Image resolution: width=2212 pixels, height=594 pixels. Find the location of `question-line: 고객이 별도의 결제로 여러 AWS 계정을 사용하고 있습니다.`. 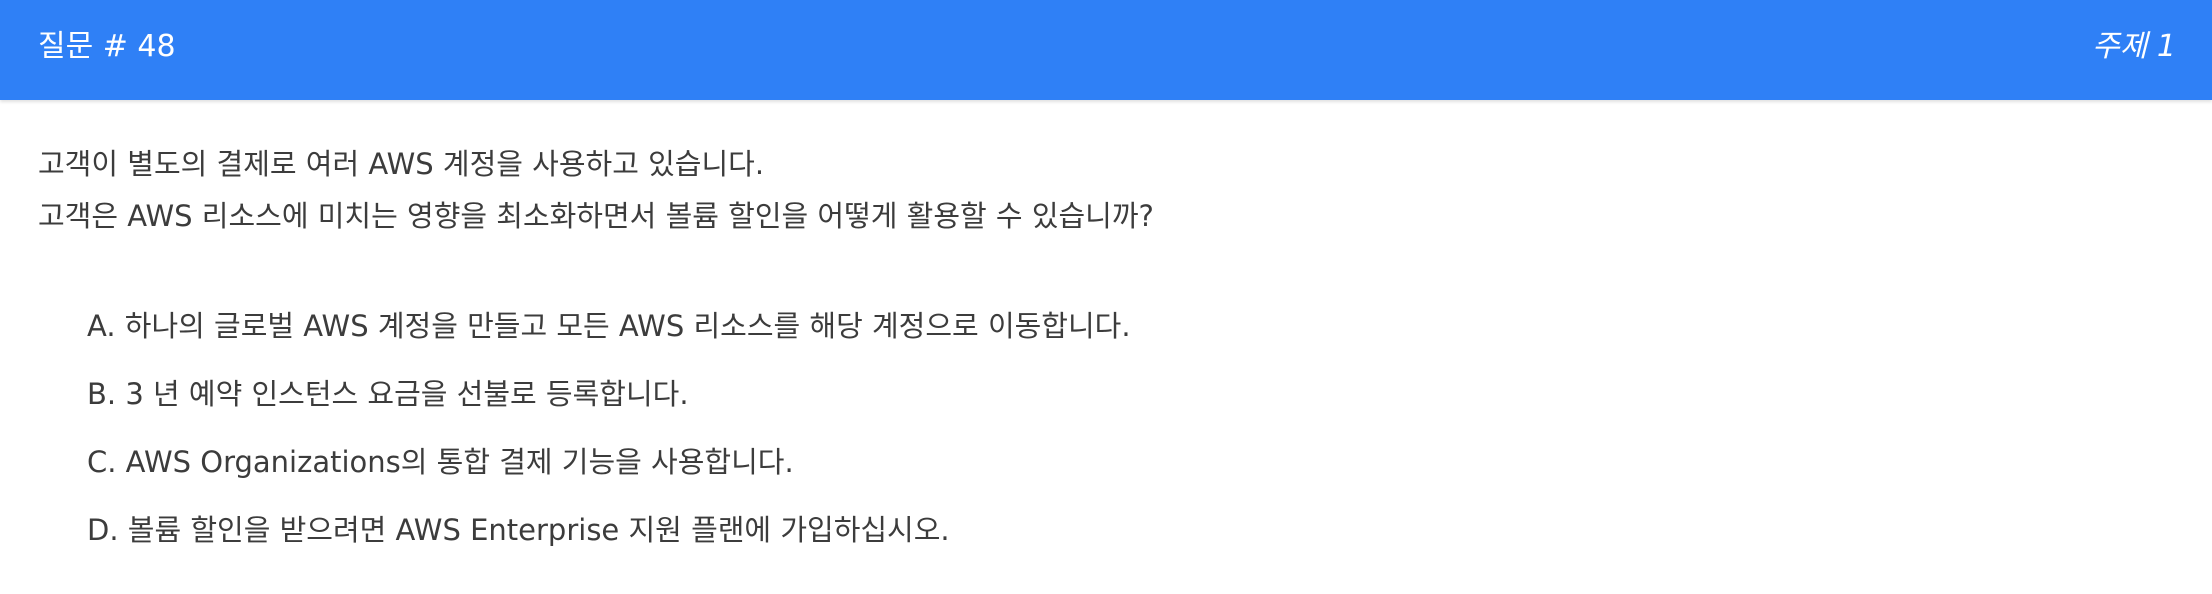

question-line: 고객이 별도의 결제로 여러 AWS 계정을 사용하고 있습니다. is located at coordinates (401, 164).